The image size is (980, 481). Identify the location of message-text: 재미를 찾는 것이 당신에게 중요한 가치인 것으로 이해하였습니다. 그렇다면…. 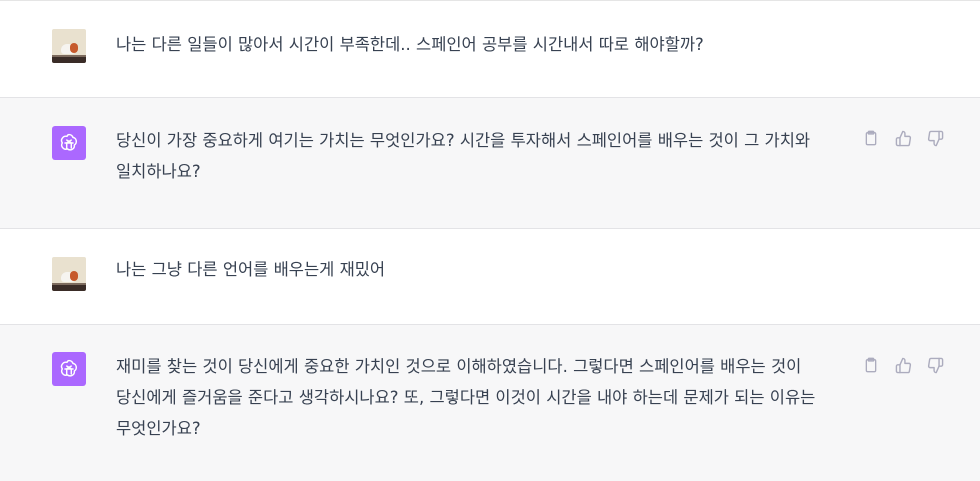
(466, 397).